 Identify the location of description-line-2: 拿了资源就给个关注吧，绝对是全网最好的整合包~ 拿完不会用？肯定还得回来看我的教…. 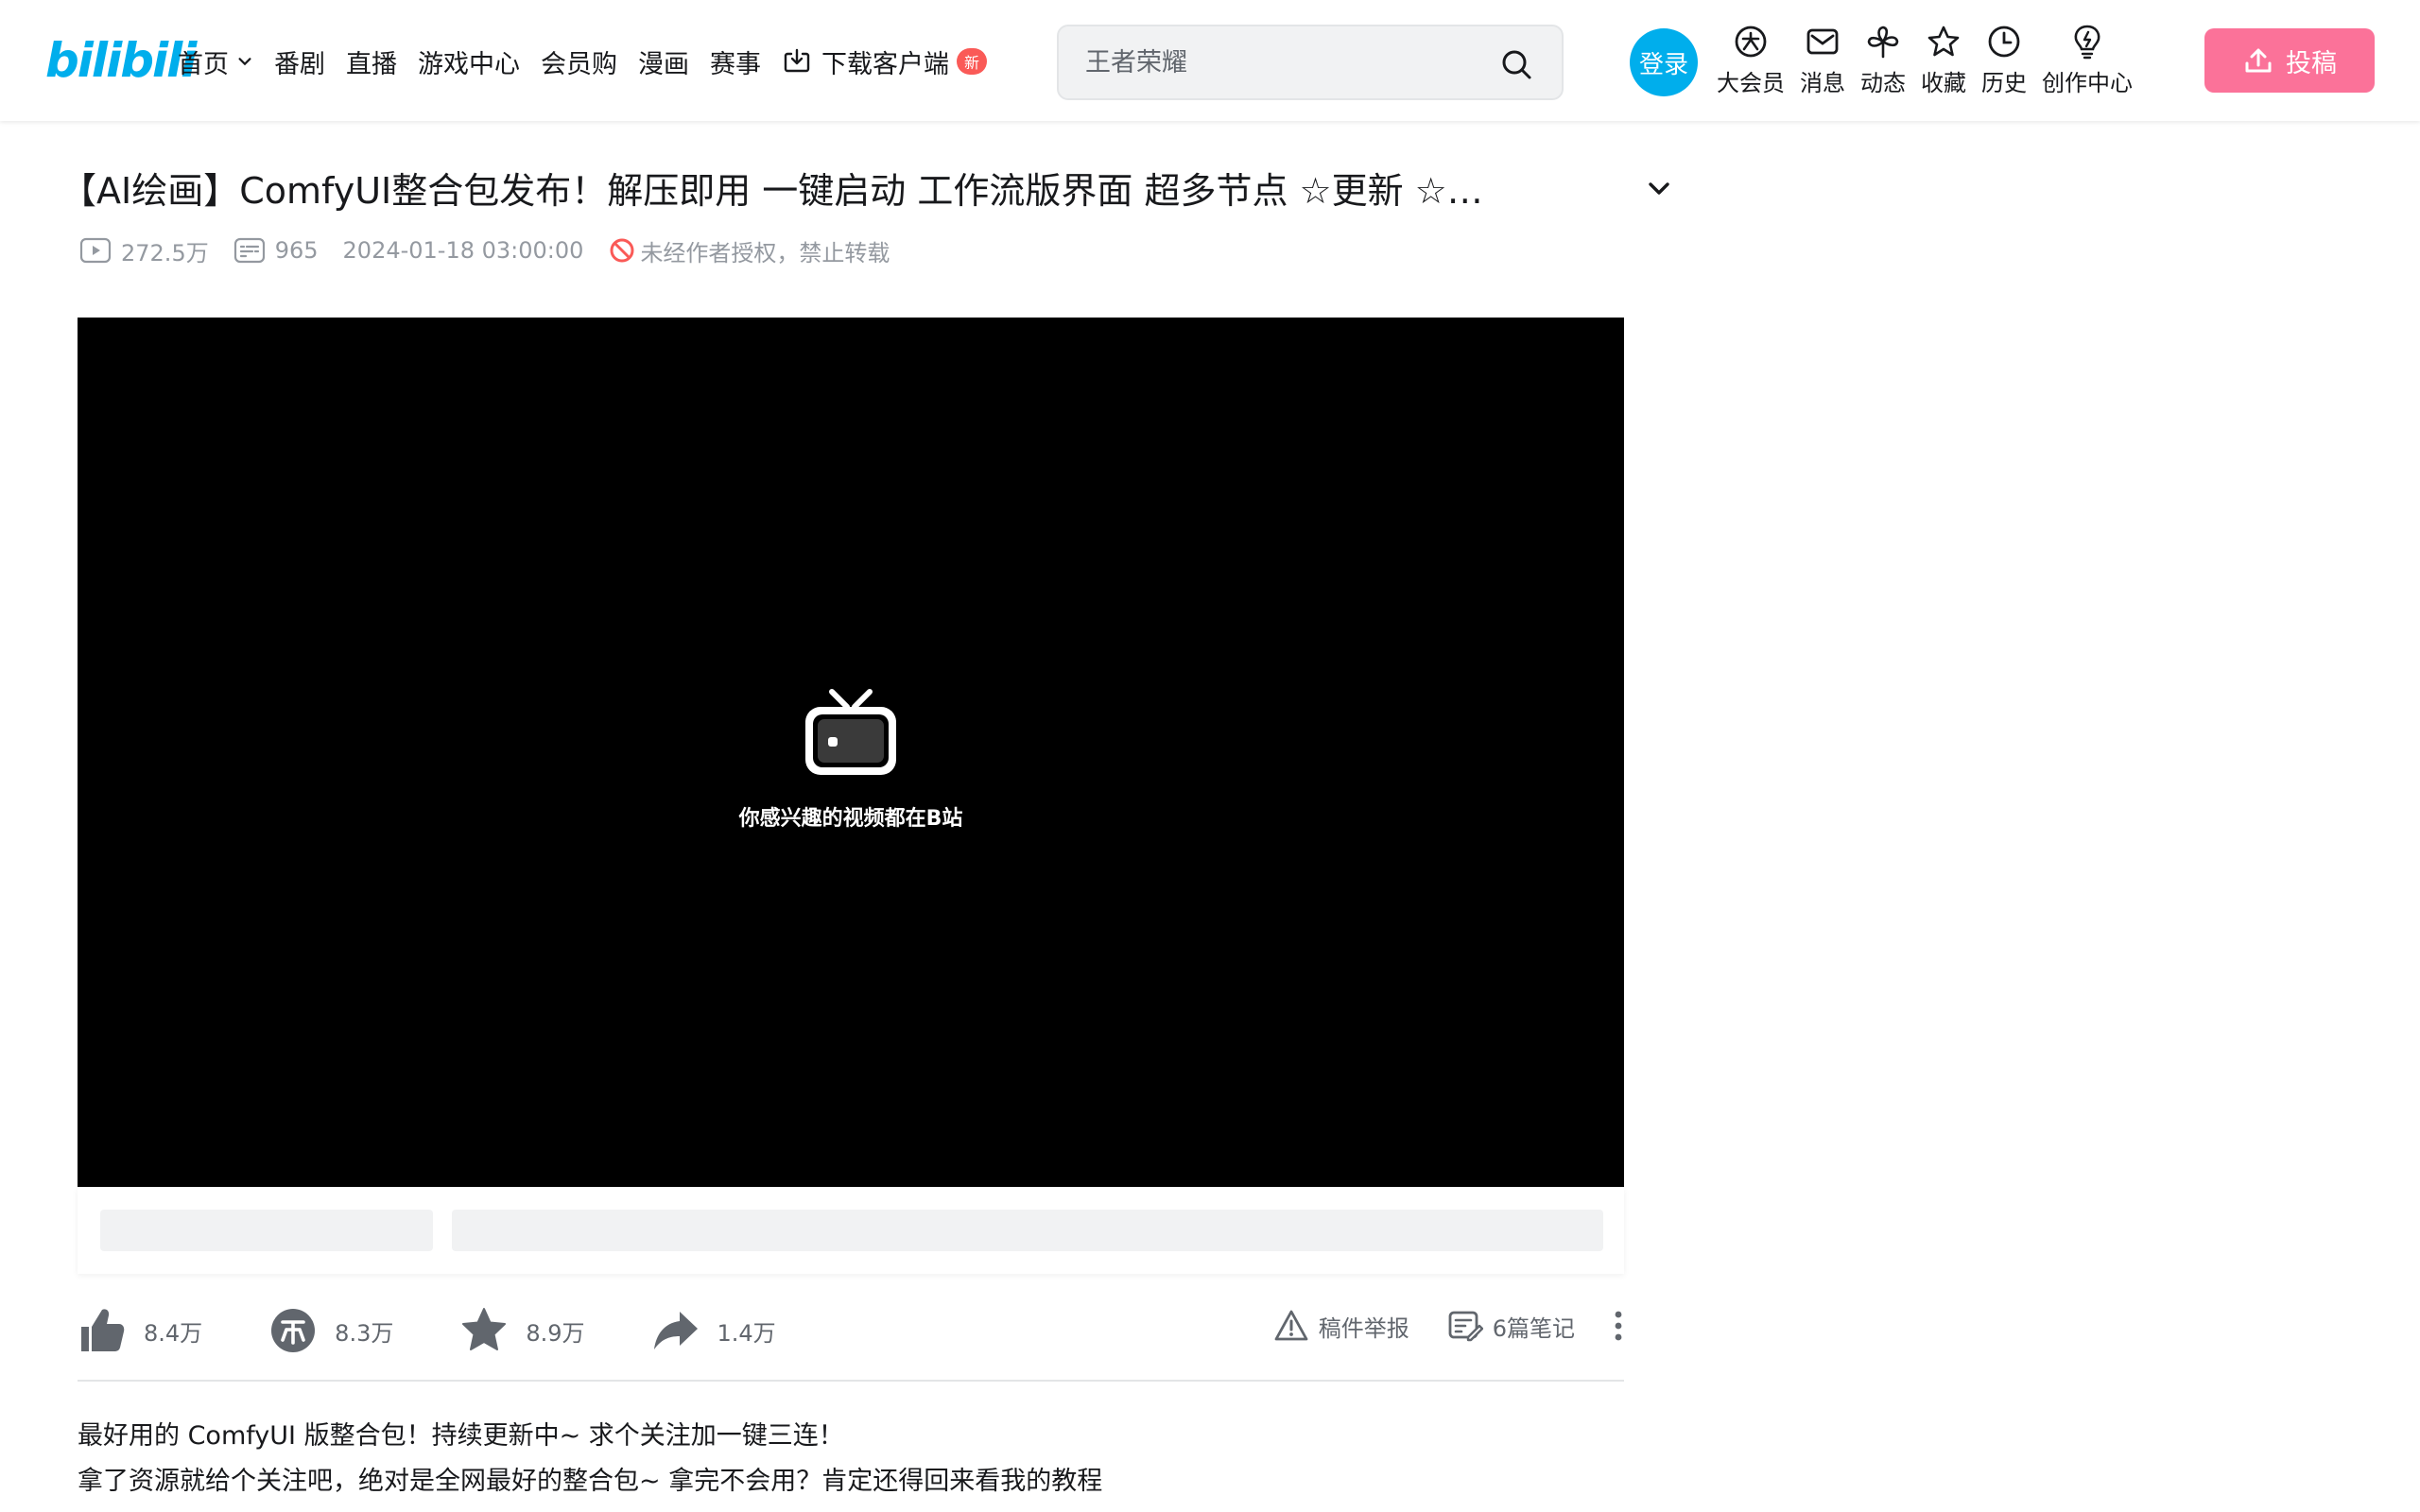
(590, 1481).